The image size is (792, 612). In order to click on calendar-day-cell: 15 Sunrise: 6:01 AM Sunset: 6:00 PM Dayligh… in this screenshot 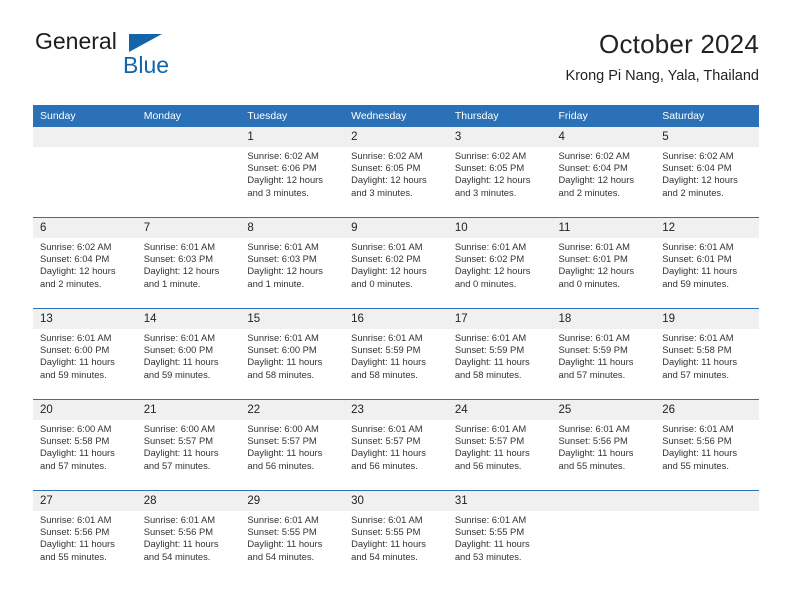, I will do `click(292, 354)`.